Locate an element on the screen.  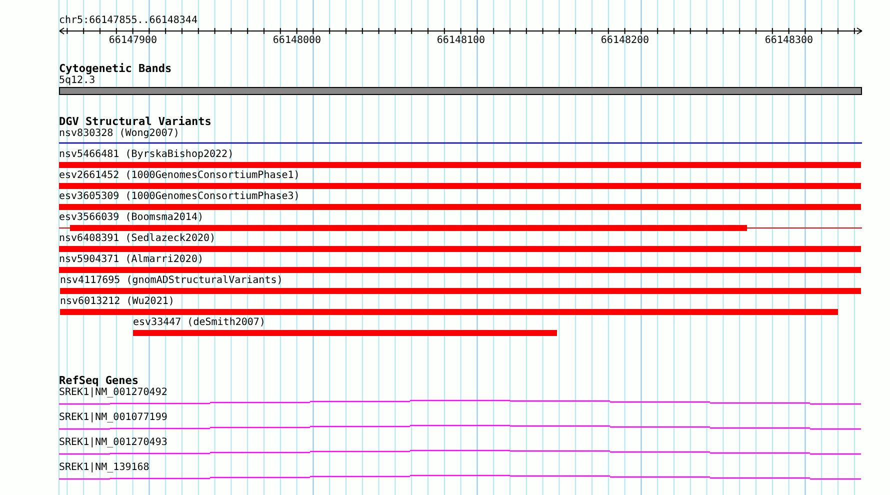
variant-label: nsv6408391 (Sedlazeck2020) is located at coordinates (137, 239).